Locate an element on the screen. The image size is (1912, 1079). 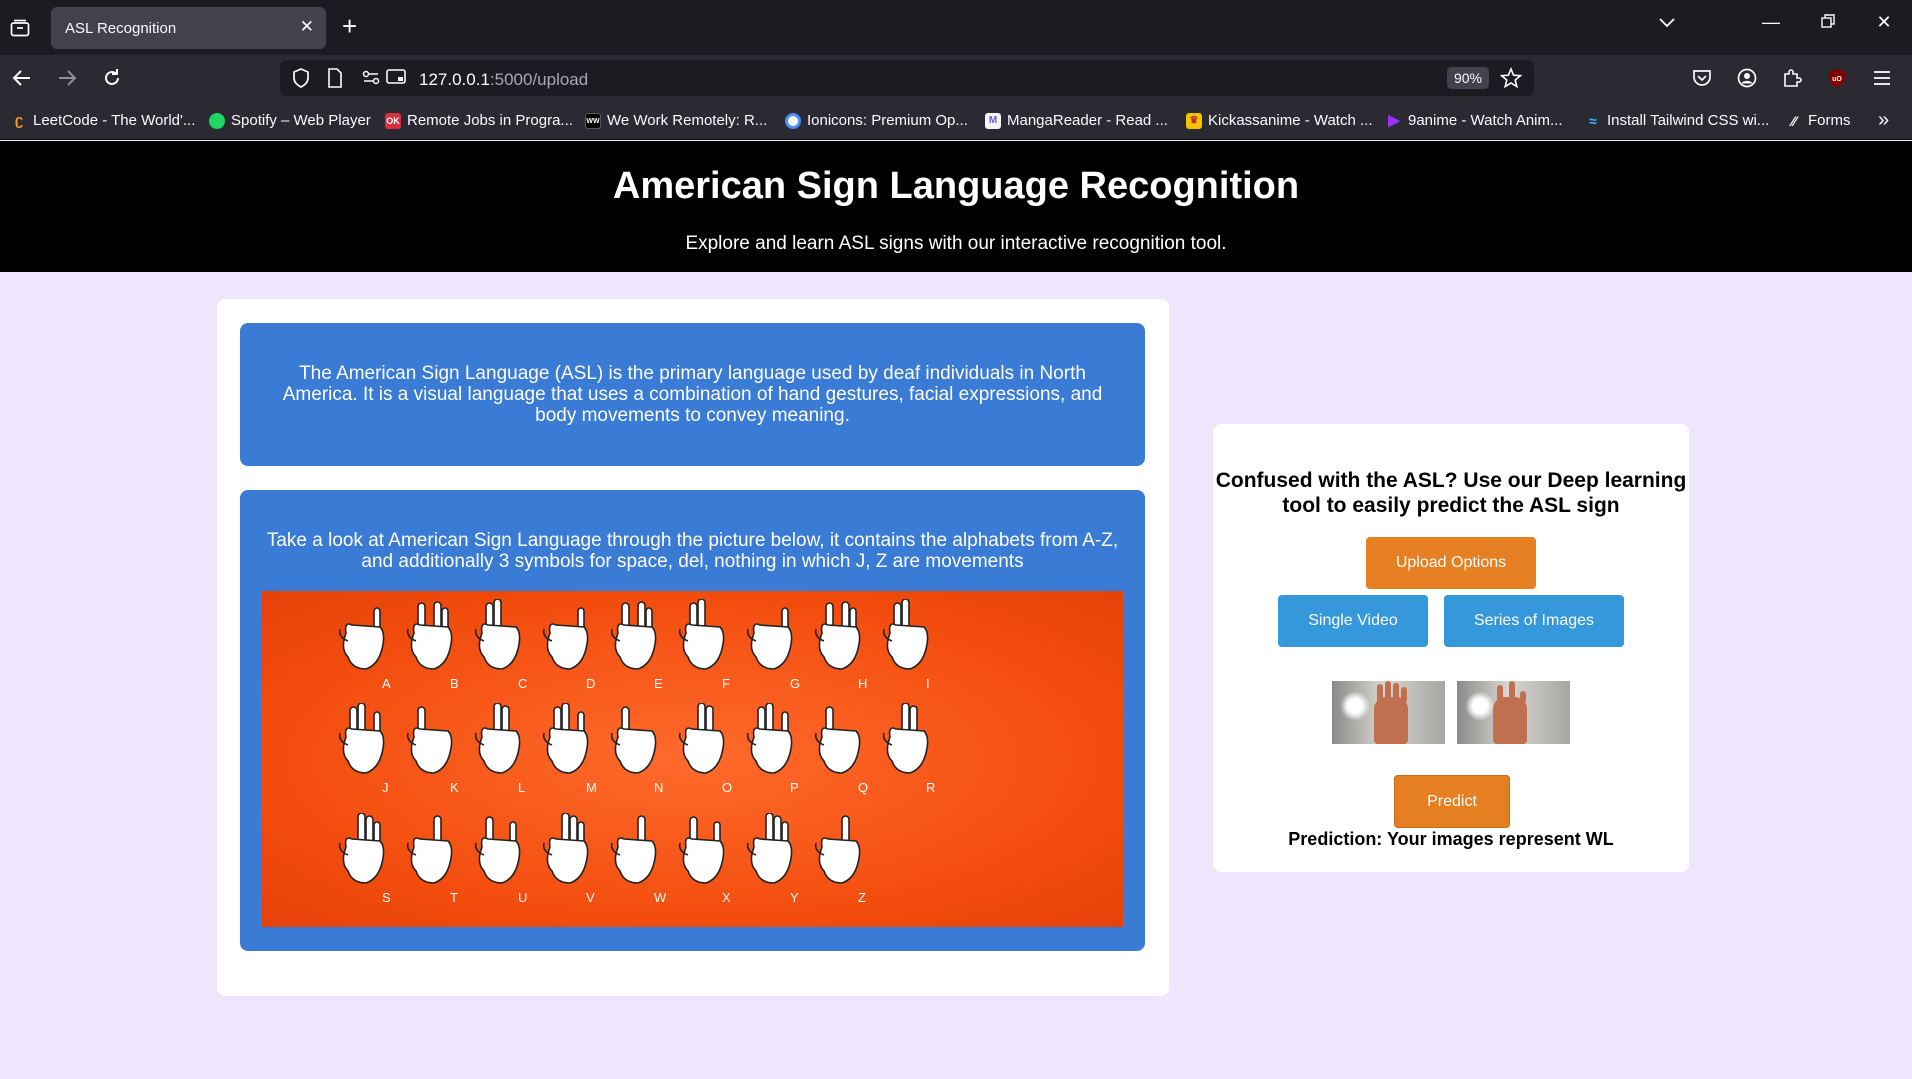
ionicons-icon is located at coordinates (793, 120).